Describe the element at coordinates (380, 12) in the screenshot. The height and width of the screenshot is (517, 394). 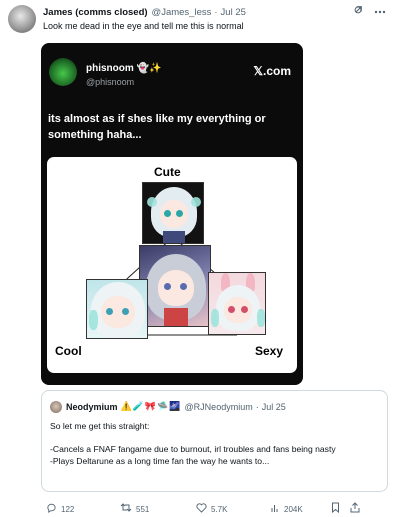
I see `more-icon` at that location.